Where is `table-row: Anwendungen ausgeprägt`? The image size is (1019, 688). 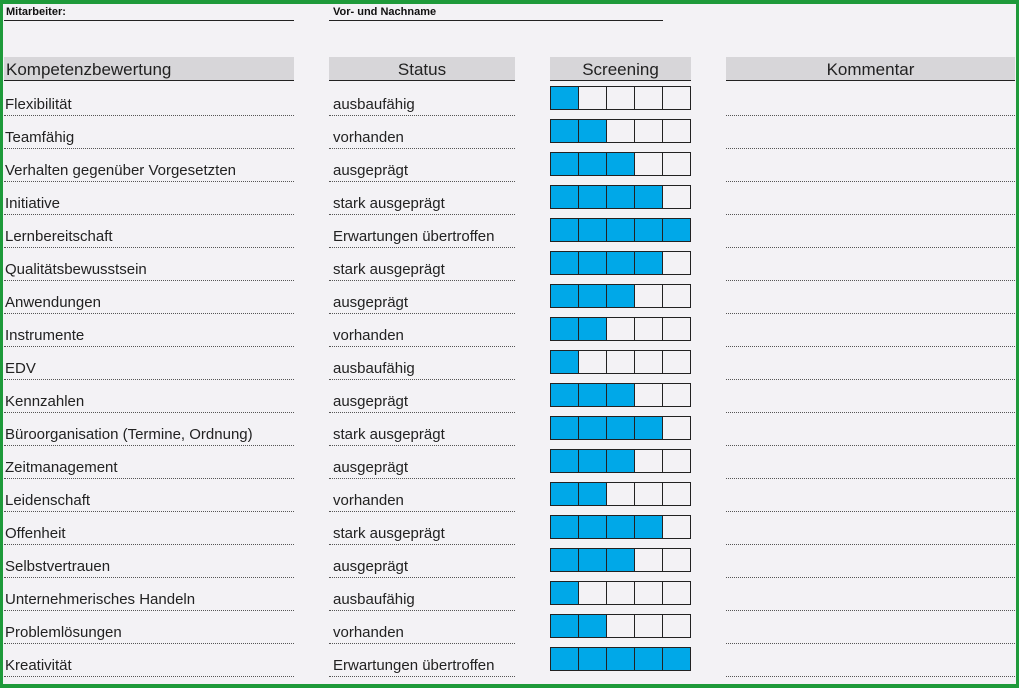
table-row: Anwendungen ausgeprägt is located at coordinates (509, 299).